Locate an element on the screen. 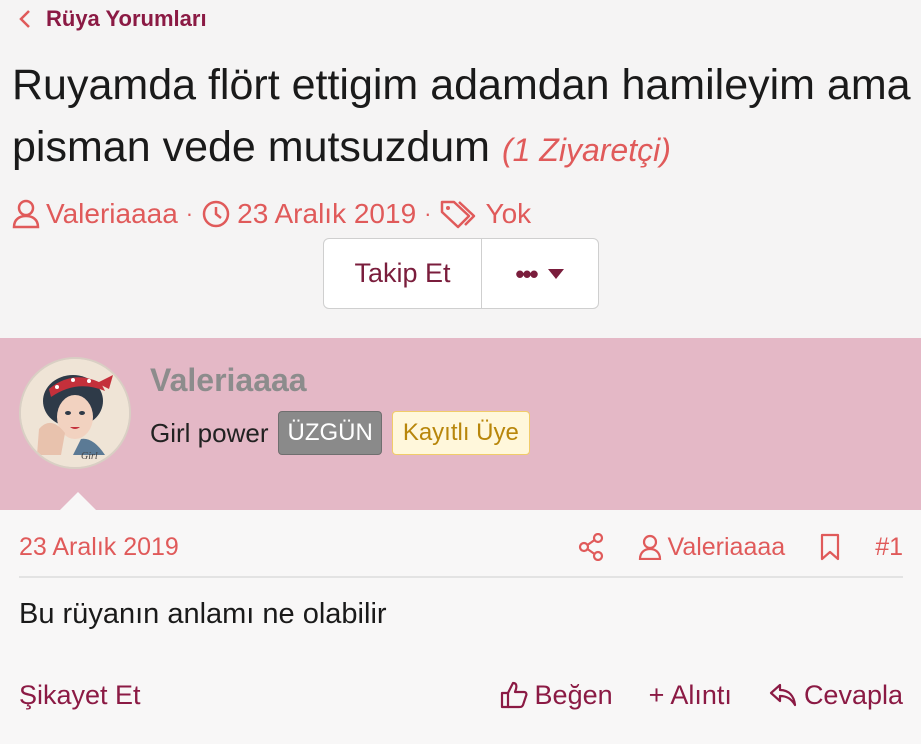 The width and height of the screenshot is (921, 744). user-name: Valeriaaaa is located at coordinates (228, 380).